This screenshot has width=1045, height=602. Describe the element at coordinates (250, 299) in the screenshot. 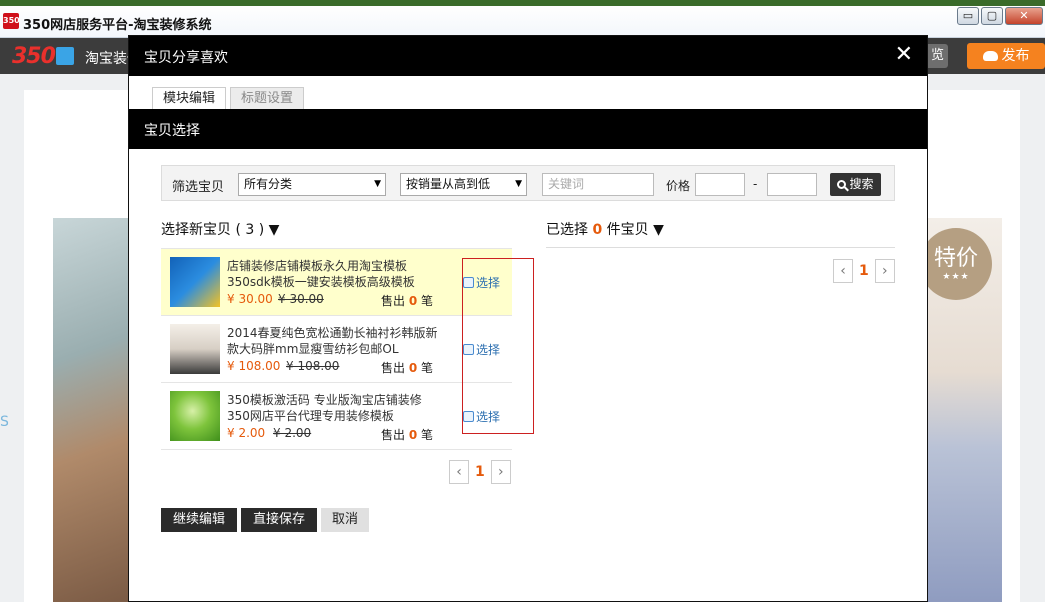

I see `product-price: ¥ 30.00` at that location.